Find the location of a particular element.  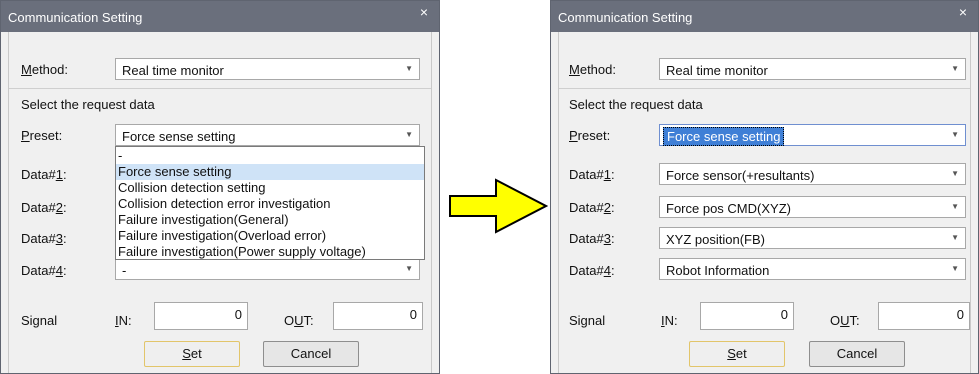

dropdown-option: Failure investigation(General) is located at coordinates (270, 220).